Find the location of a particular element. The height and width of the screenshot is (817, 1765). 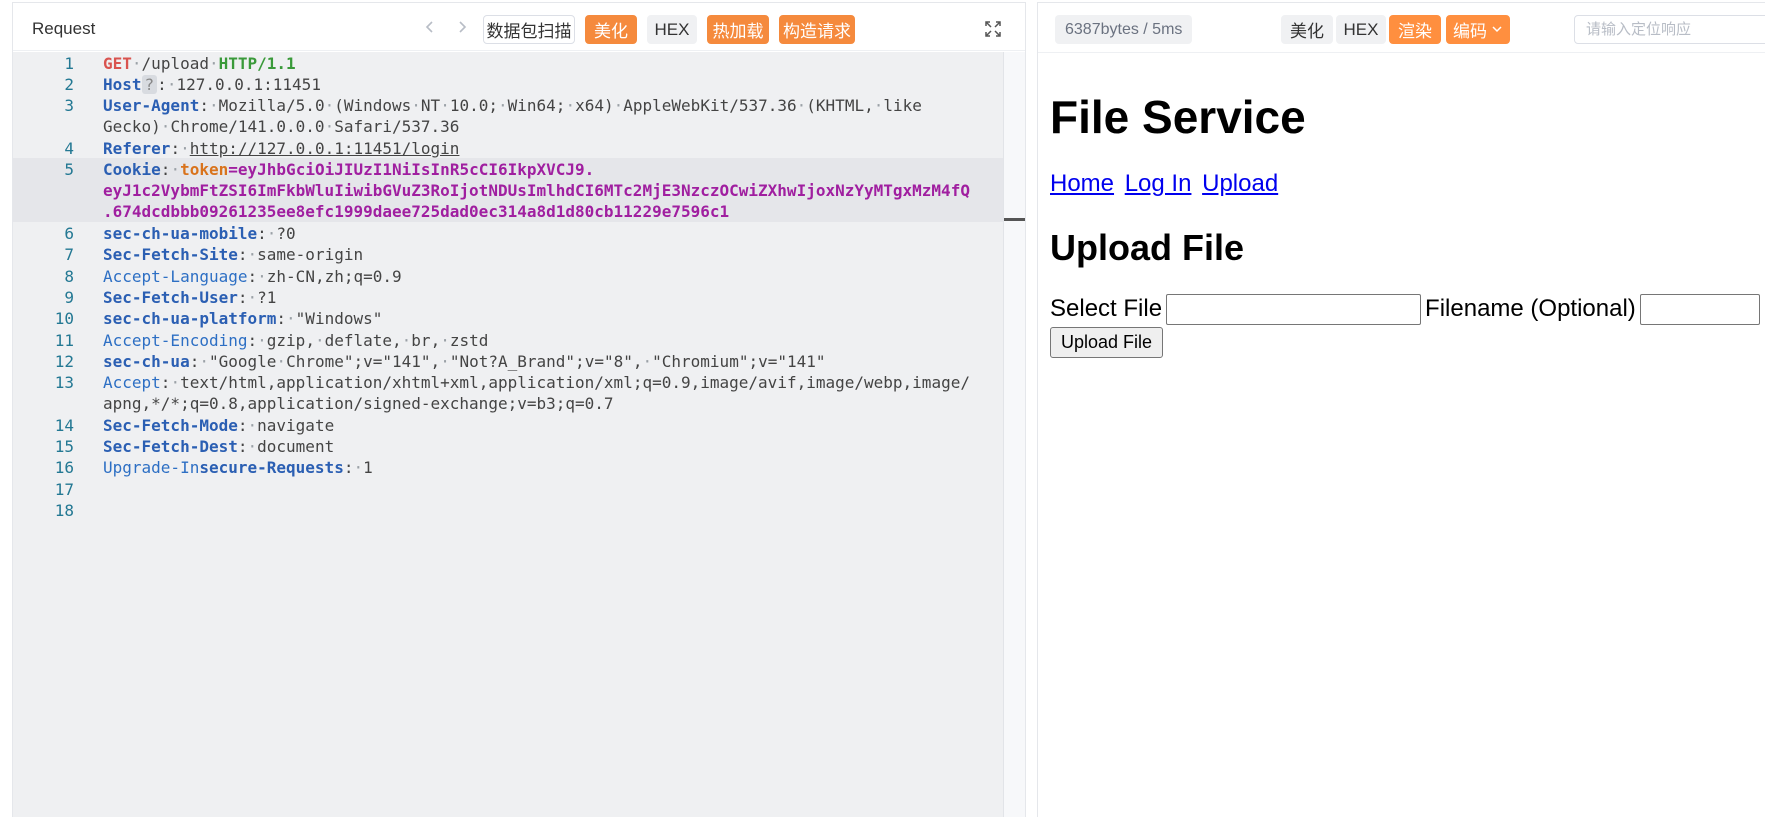

header-value: ?0 is located at coordinates (286, 233).